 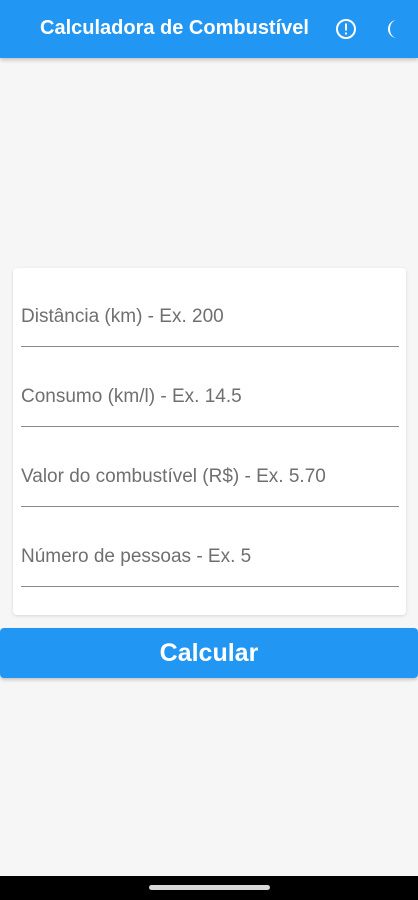 I want to click on distance-field, so click(x=210, y=311).